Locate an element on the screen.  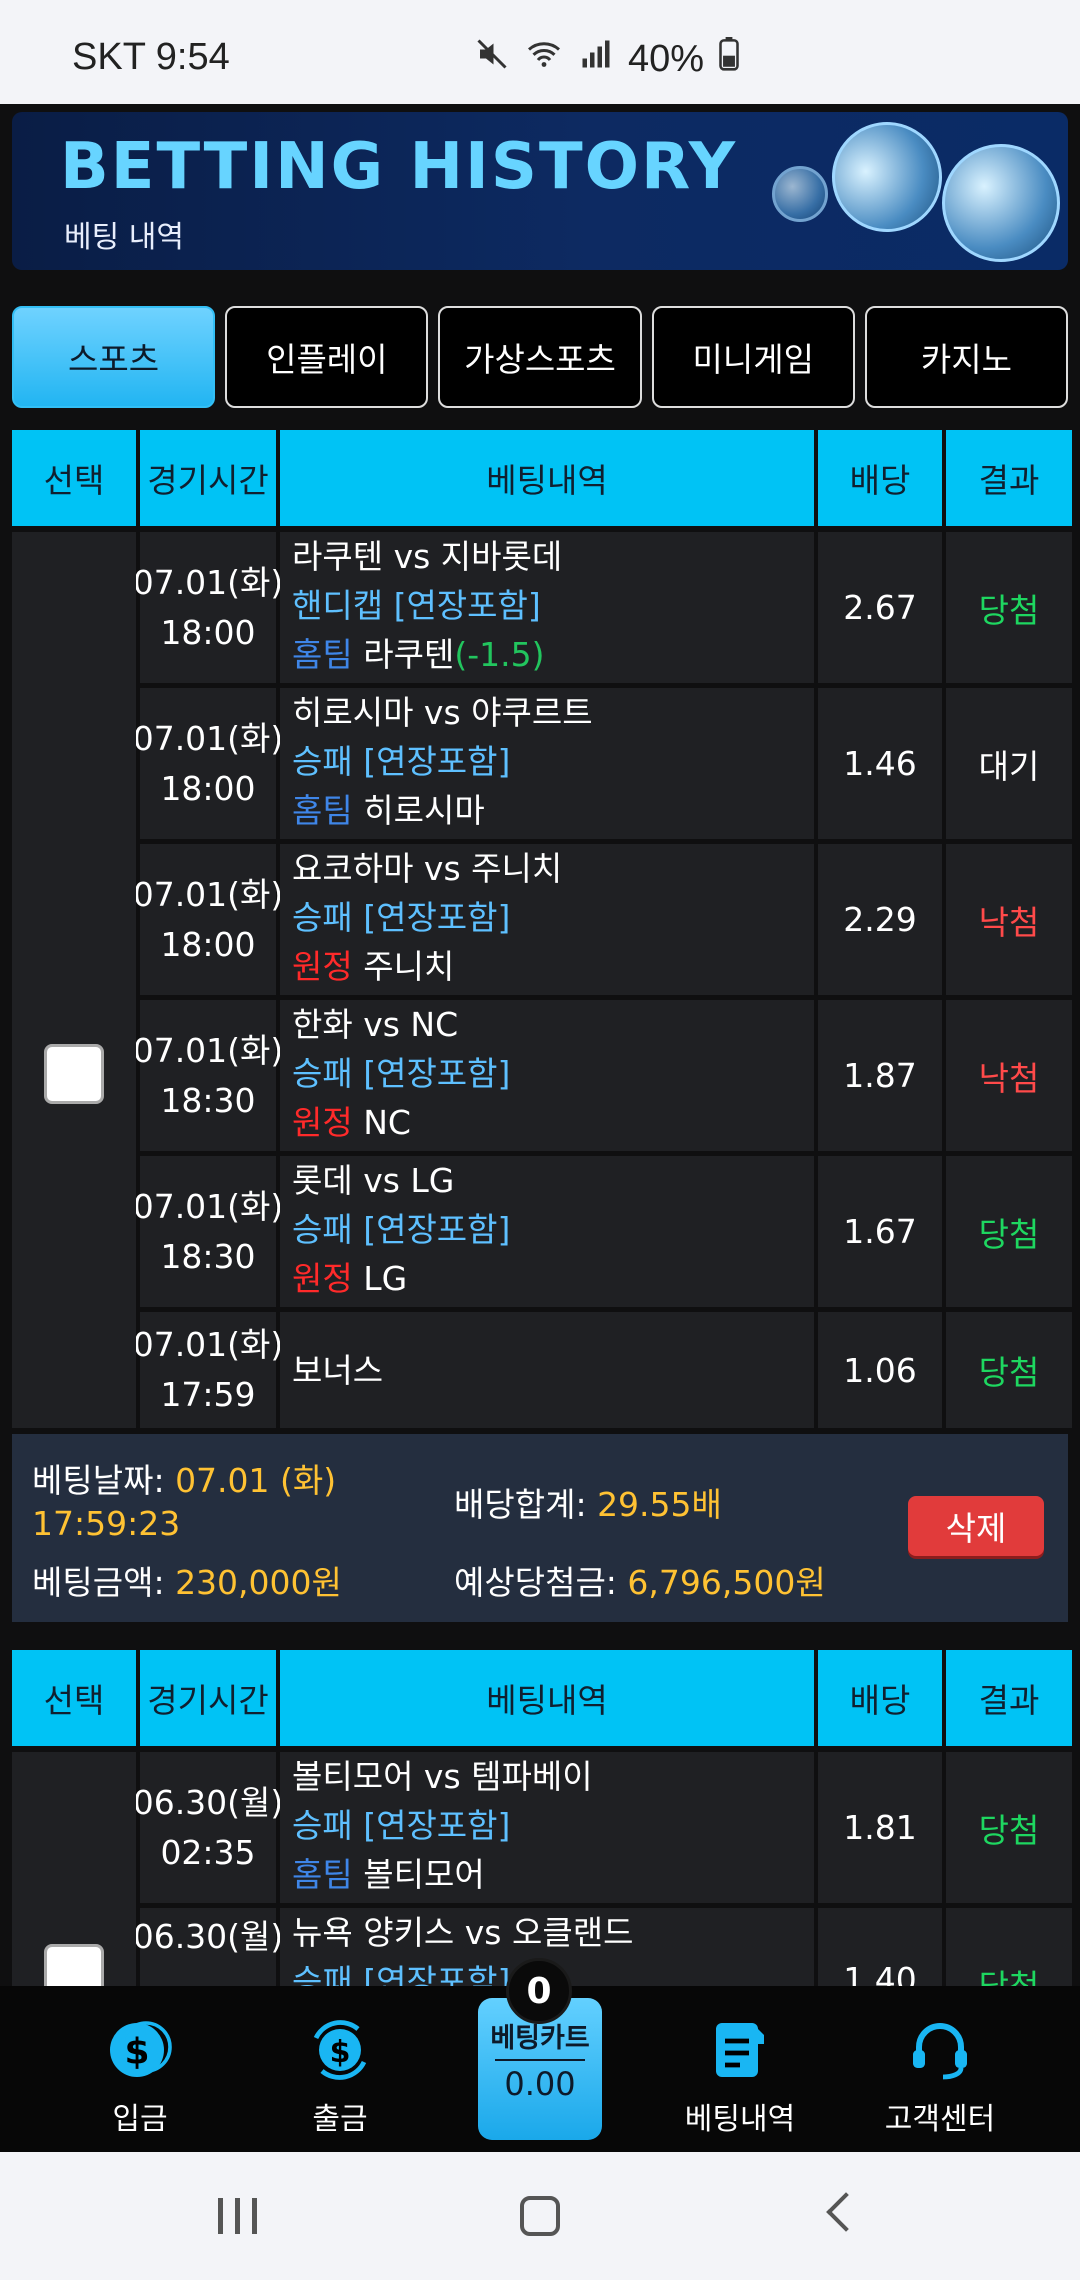
odds-value: 1.67 is located at coordinates (880, 1231).